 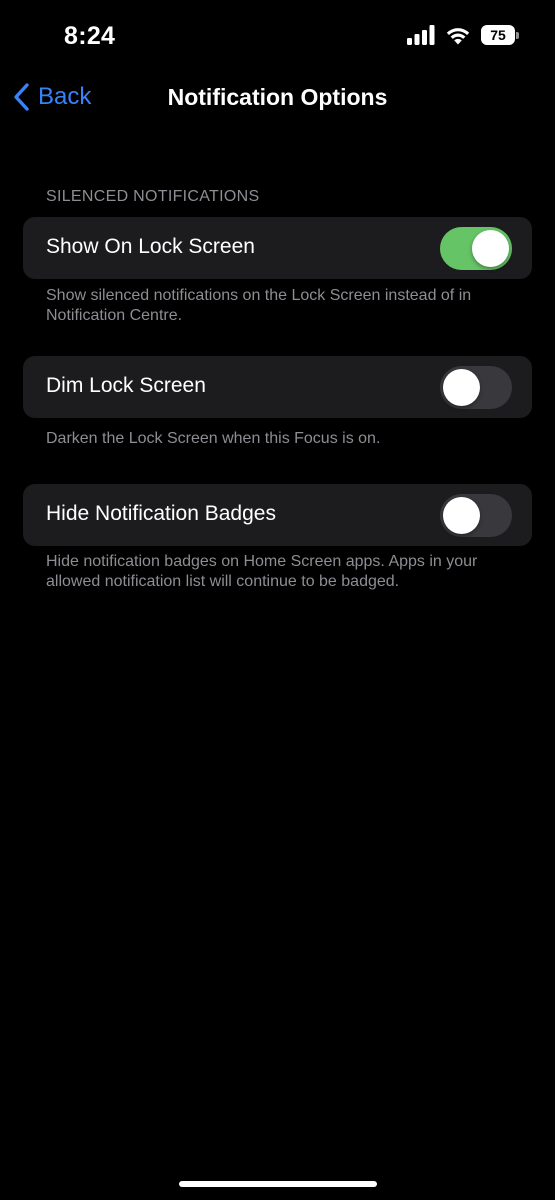 What do you see at coordinates (517, 35) in the screenshot?
I see `battery-cap` at bounding box center [517, 35].